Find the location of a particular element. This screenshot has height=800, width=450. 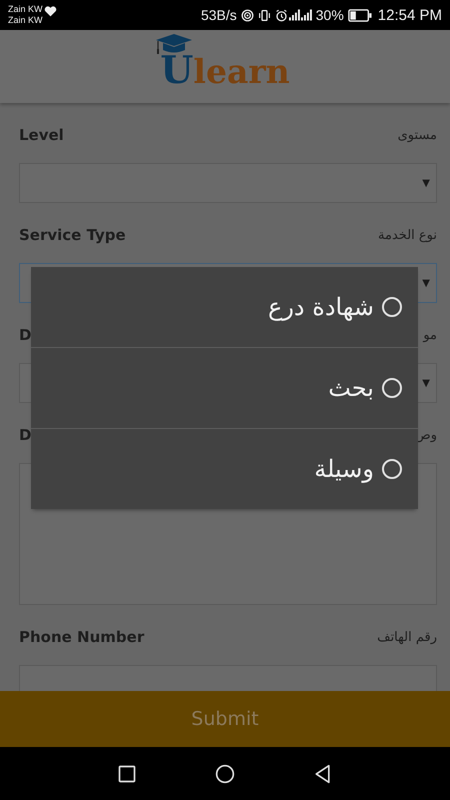

home-icon is located at coordinates (225, 774).